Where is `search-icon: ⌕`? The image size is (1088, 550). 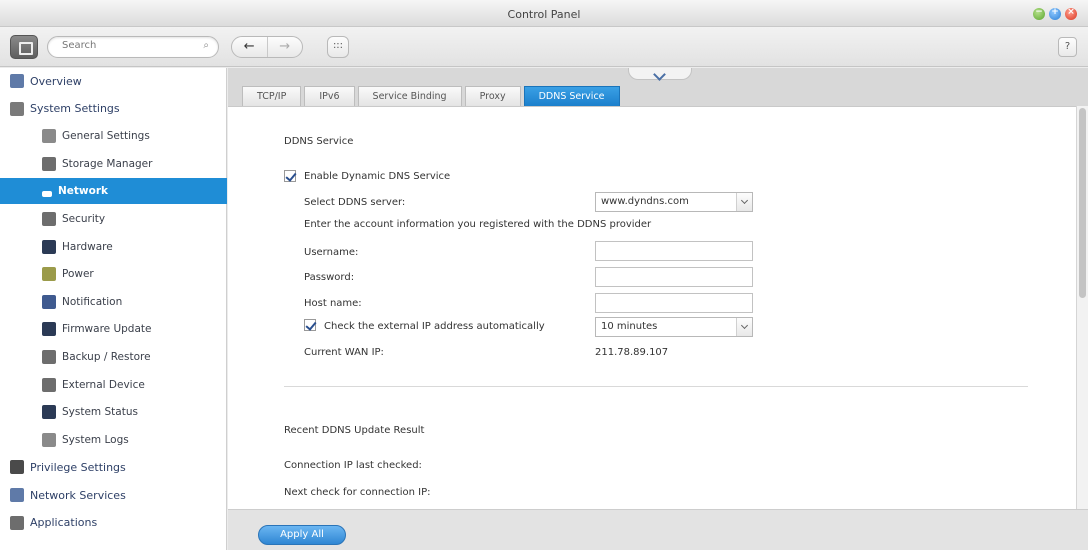 search-icon: ⌕ is located at coordinates (206, 45).